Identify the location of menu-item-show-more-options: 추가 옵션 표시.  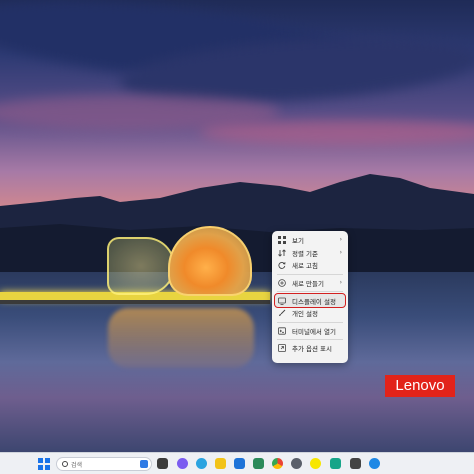
(310, 348).